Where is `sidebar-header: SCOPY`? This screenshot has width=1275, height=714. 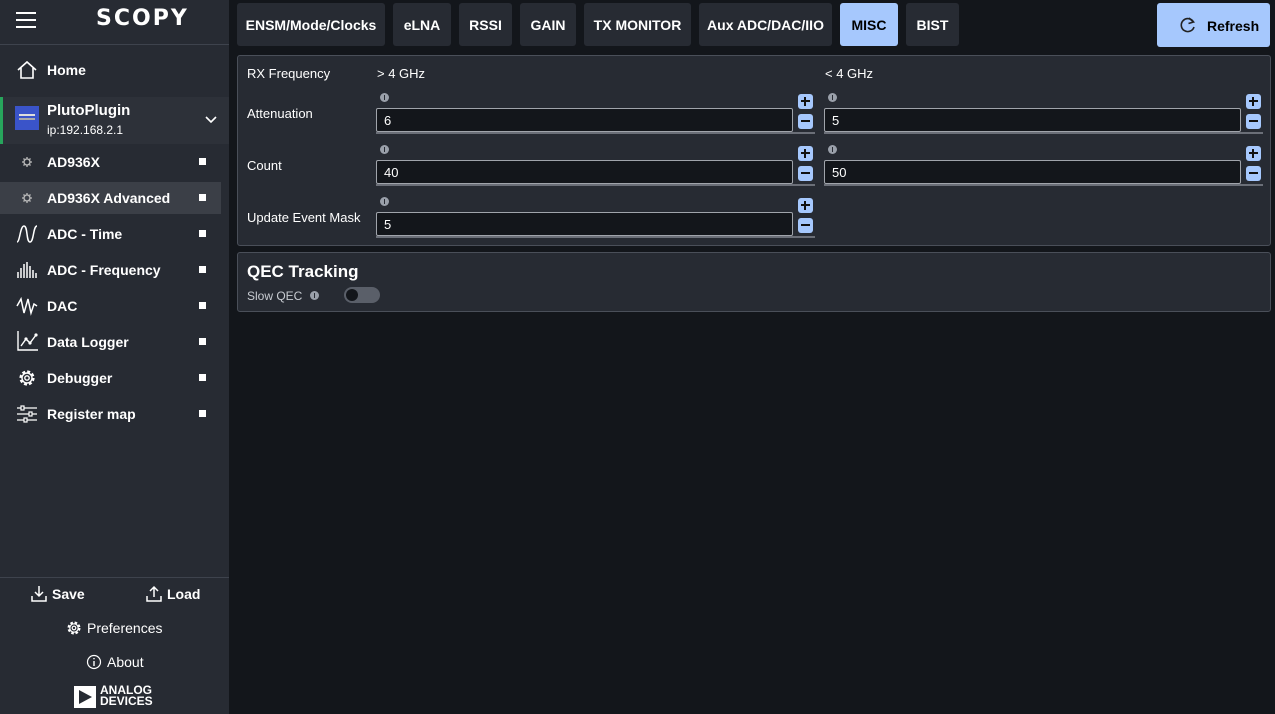
sidebar-header: SCOPY is located at coordinates (114, 22).